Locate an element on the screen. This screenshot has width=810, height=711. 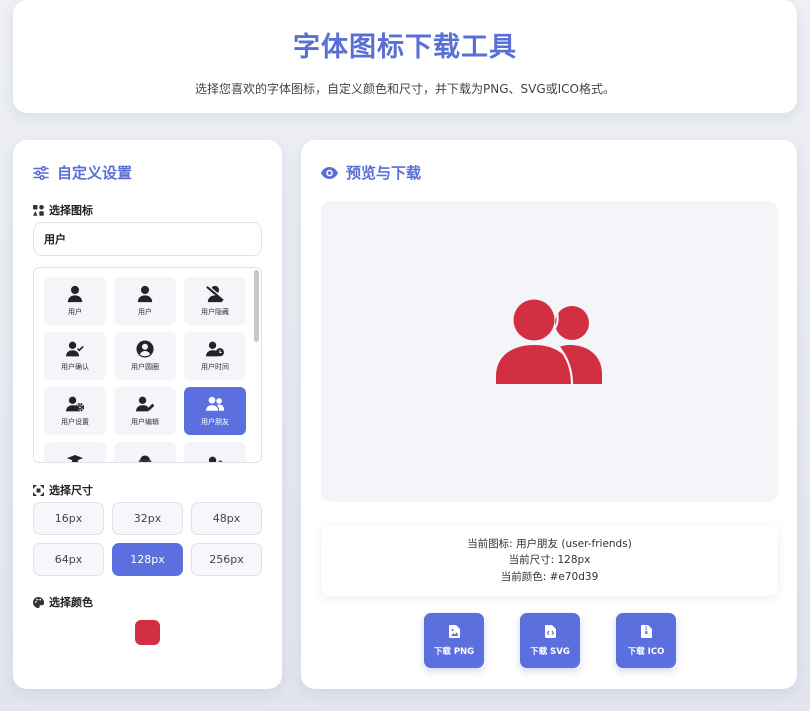
icon-list-scrollbar is located at coordinates (256, 306).